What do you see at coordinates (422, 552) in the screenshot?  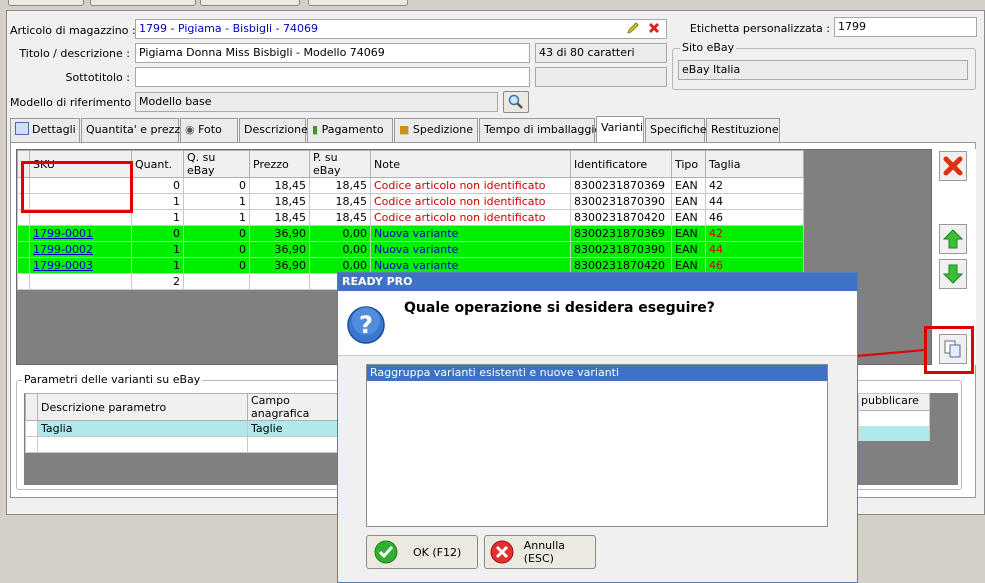 I see `ok-button: OK (F12)` at bounding box center [422, 552].